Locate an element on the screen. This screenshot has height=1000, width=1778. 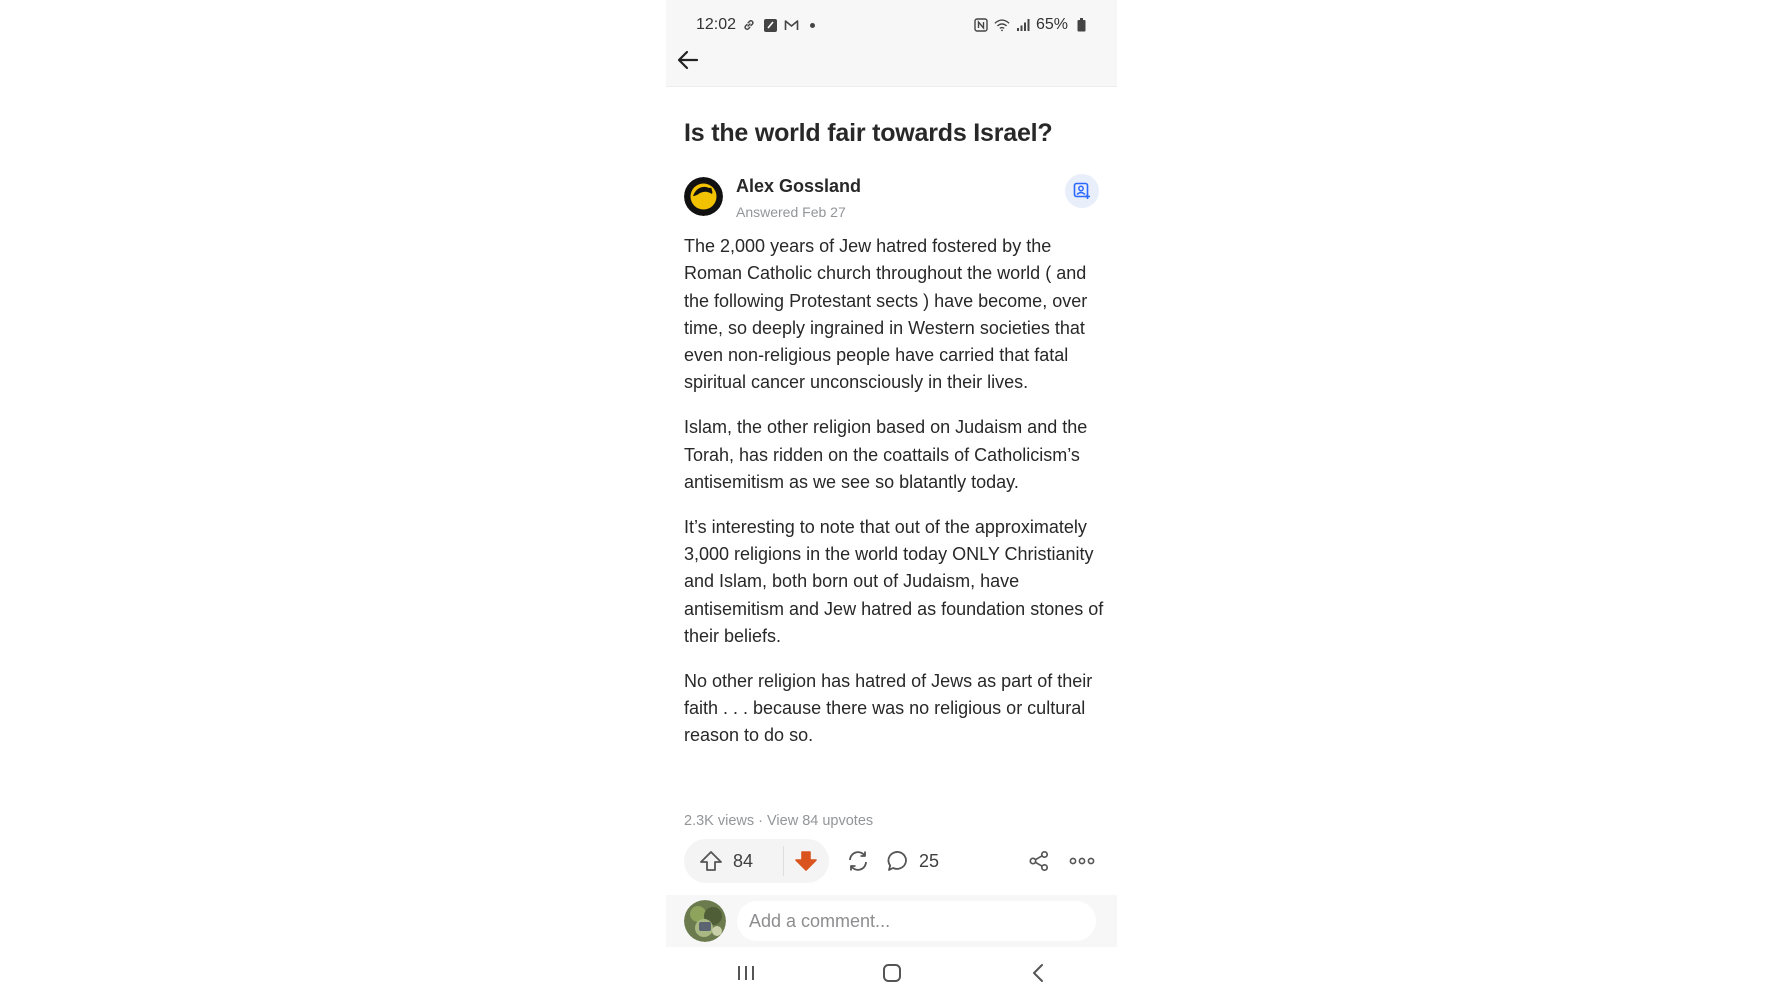
notification-dot-icon is located at coordinates (813, 25).